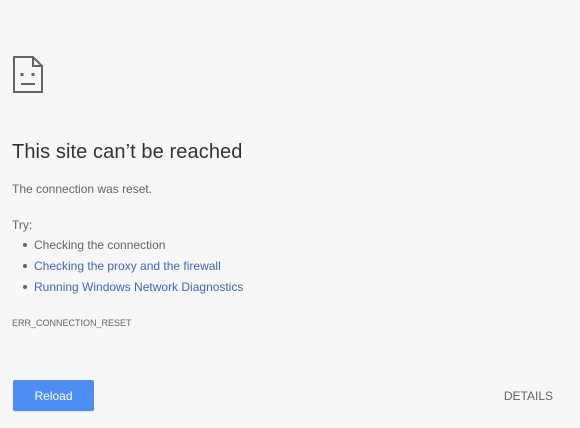 This screenshot has width=580, height=428. I want to click on error-code: ERR_CONNECTION_RESET, so click(72, 323).